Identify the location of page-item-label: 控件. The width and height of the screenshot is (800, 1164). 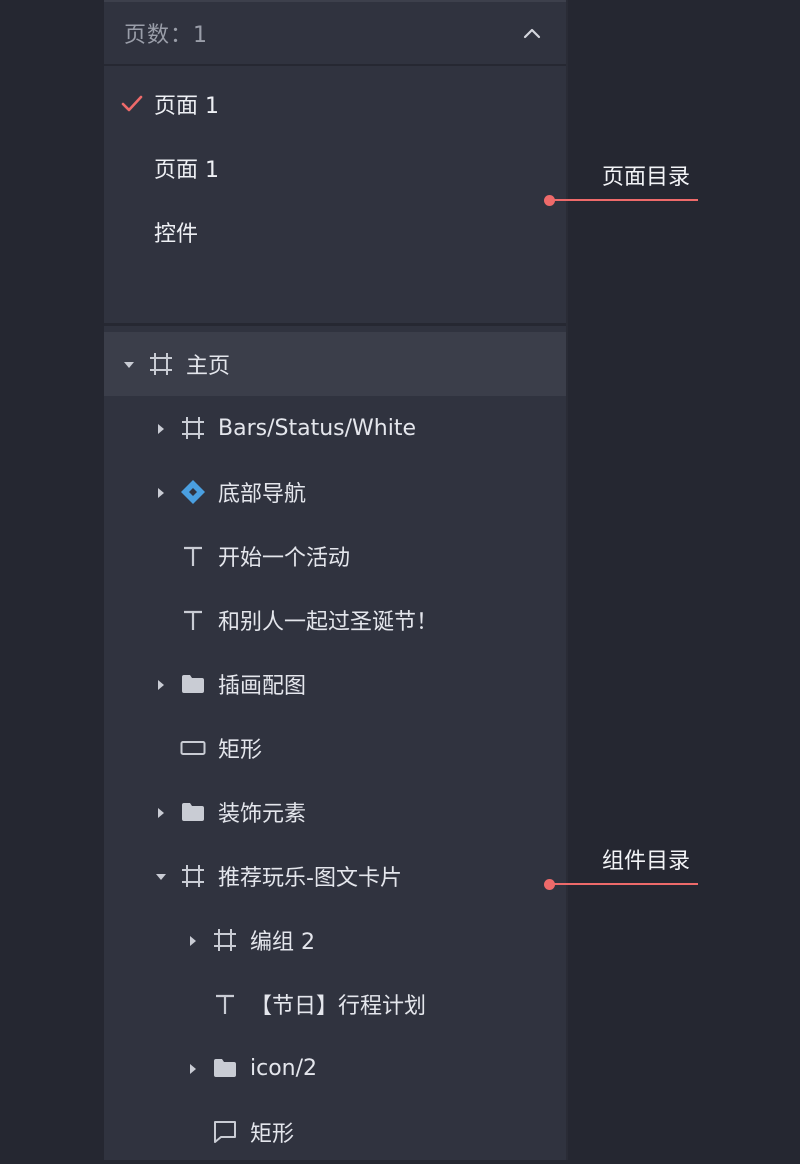
(176, 234).